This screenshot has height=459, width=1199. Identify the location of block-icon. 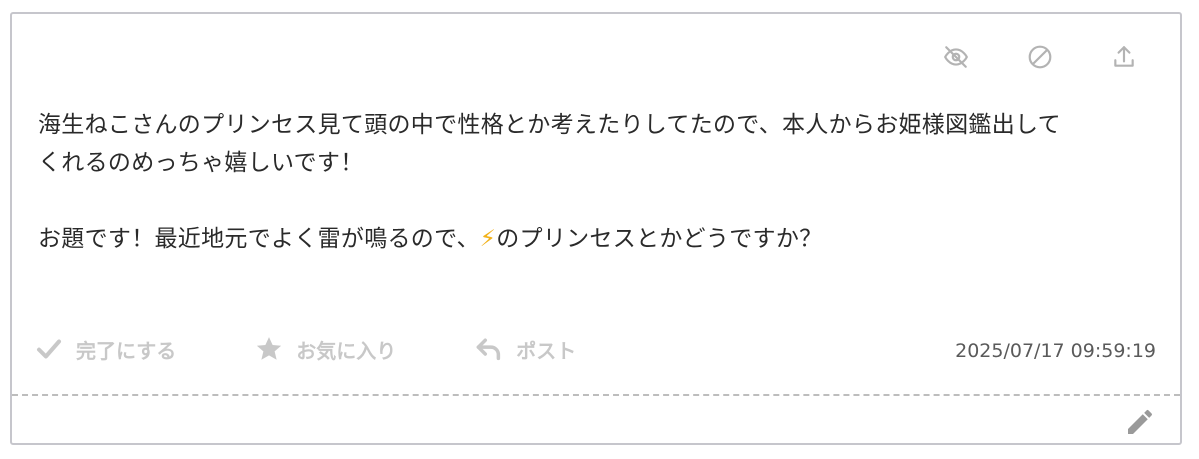
(1040, 57).